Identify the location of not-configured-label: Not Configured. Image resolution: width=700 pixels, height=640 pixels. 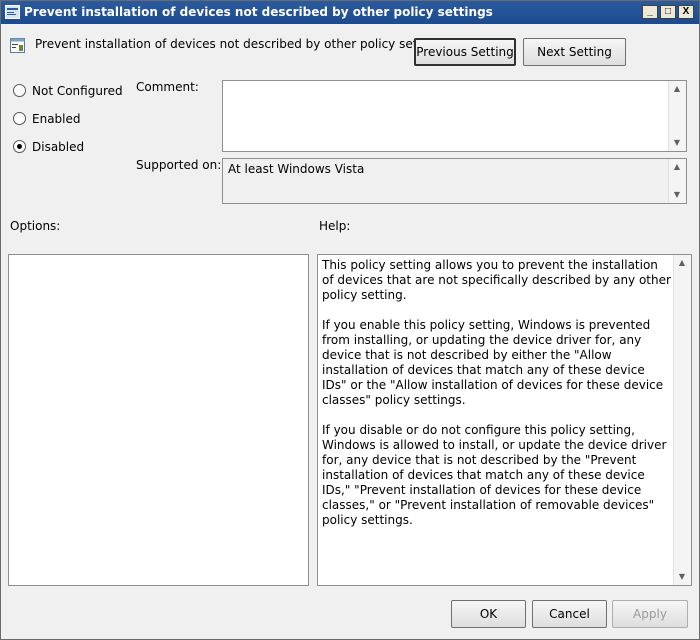
(77, 90).